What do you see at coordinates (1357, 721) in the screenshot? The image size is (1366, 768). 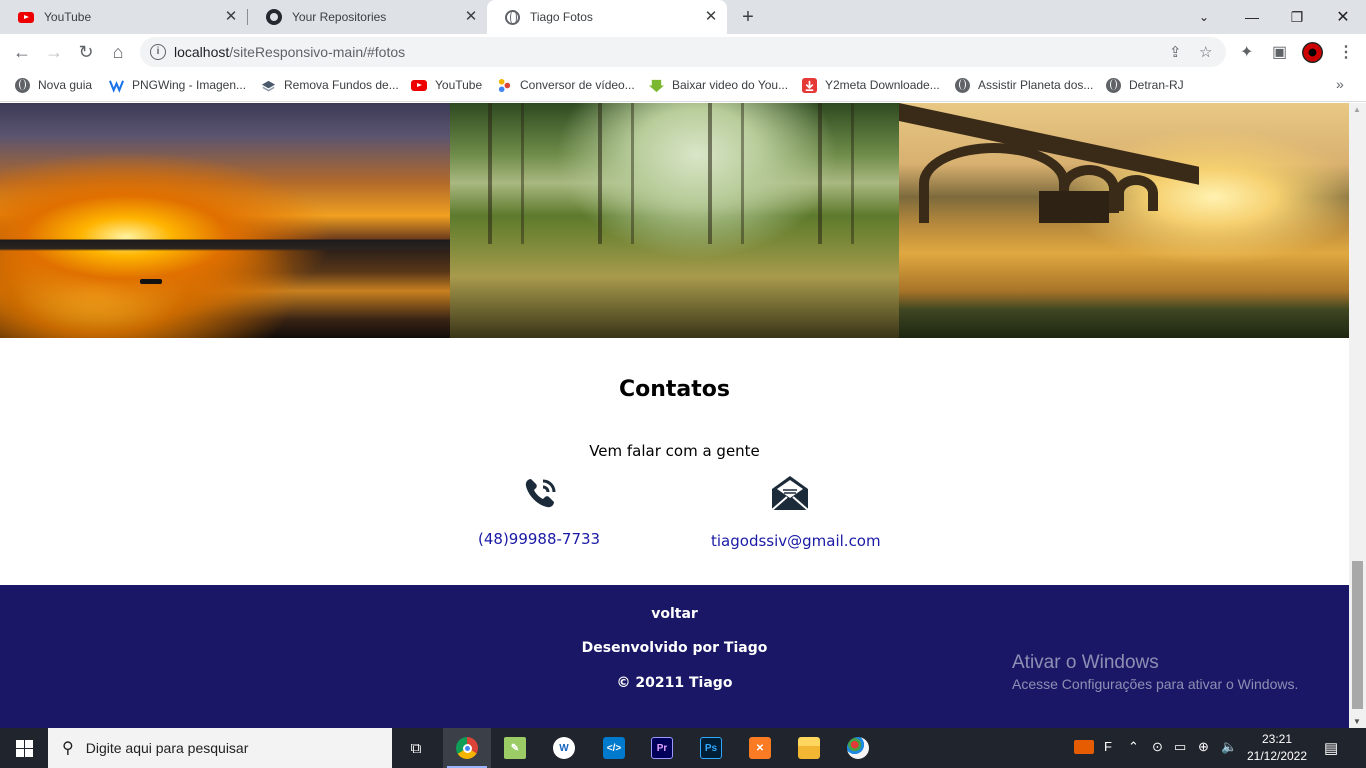 I see `scroll-down-arrow-icon: ▼` at bounding box center [1357, 721].